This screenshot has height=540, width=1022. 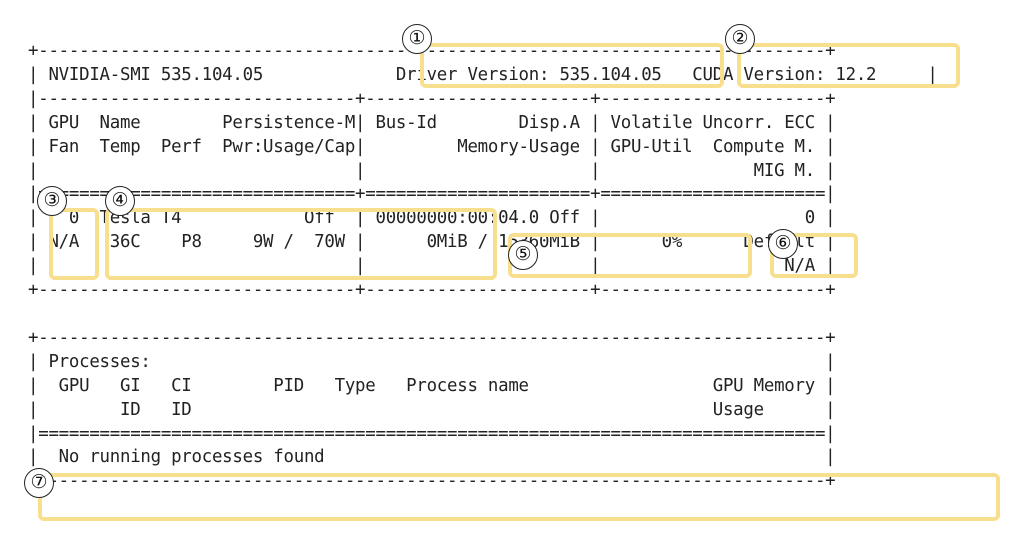 What do you see at coordinates (783, 244) in the screenshot?
I see `annotation-badge-6: ⑥` at bounding box center [783, 244].